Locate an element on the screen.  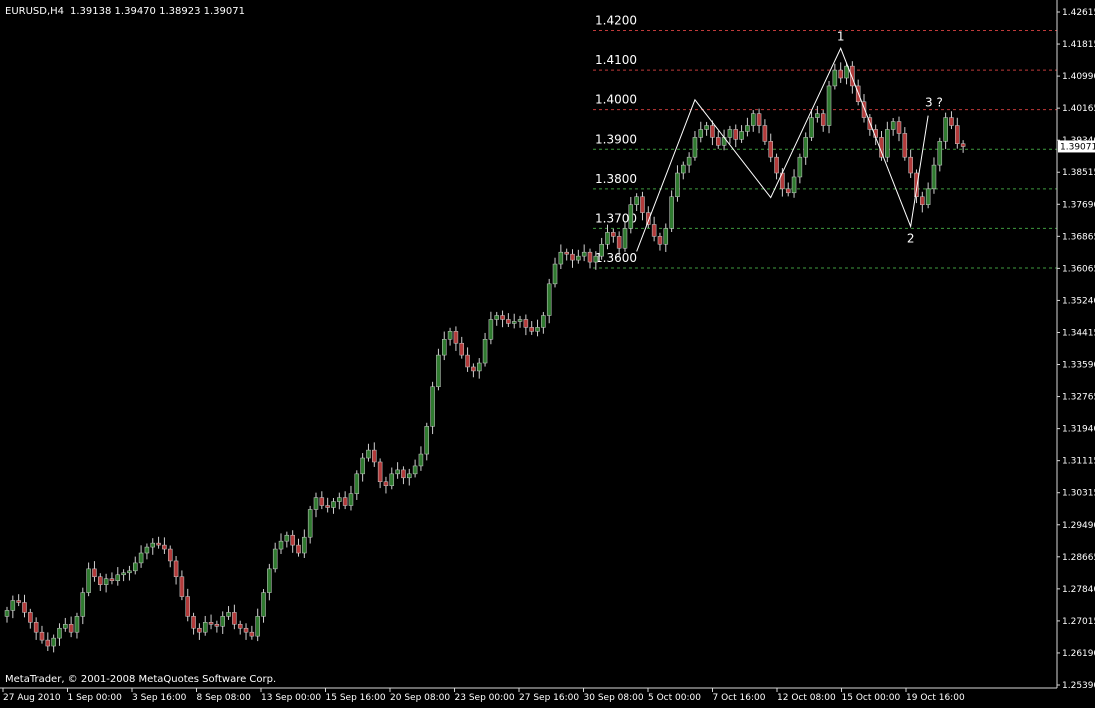
x-tick-label-0: 27 Aug 2010 is located at coordinates (32, 698).